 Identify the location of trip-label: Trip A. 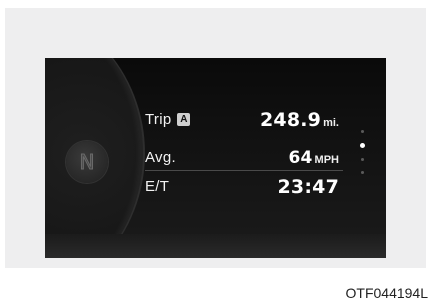
(168, 120).